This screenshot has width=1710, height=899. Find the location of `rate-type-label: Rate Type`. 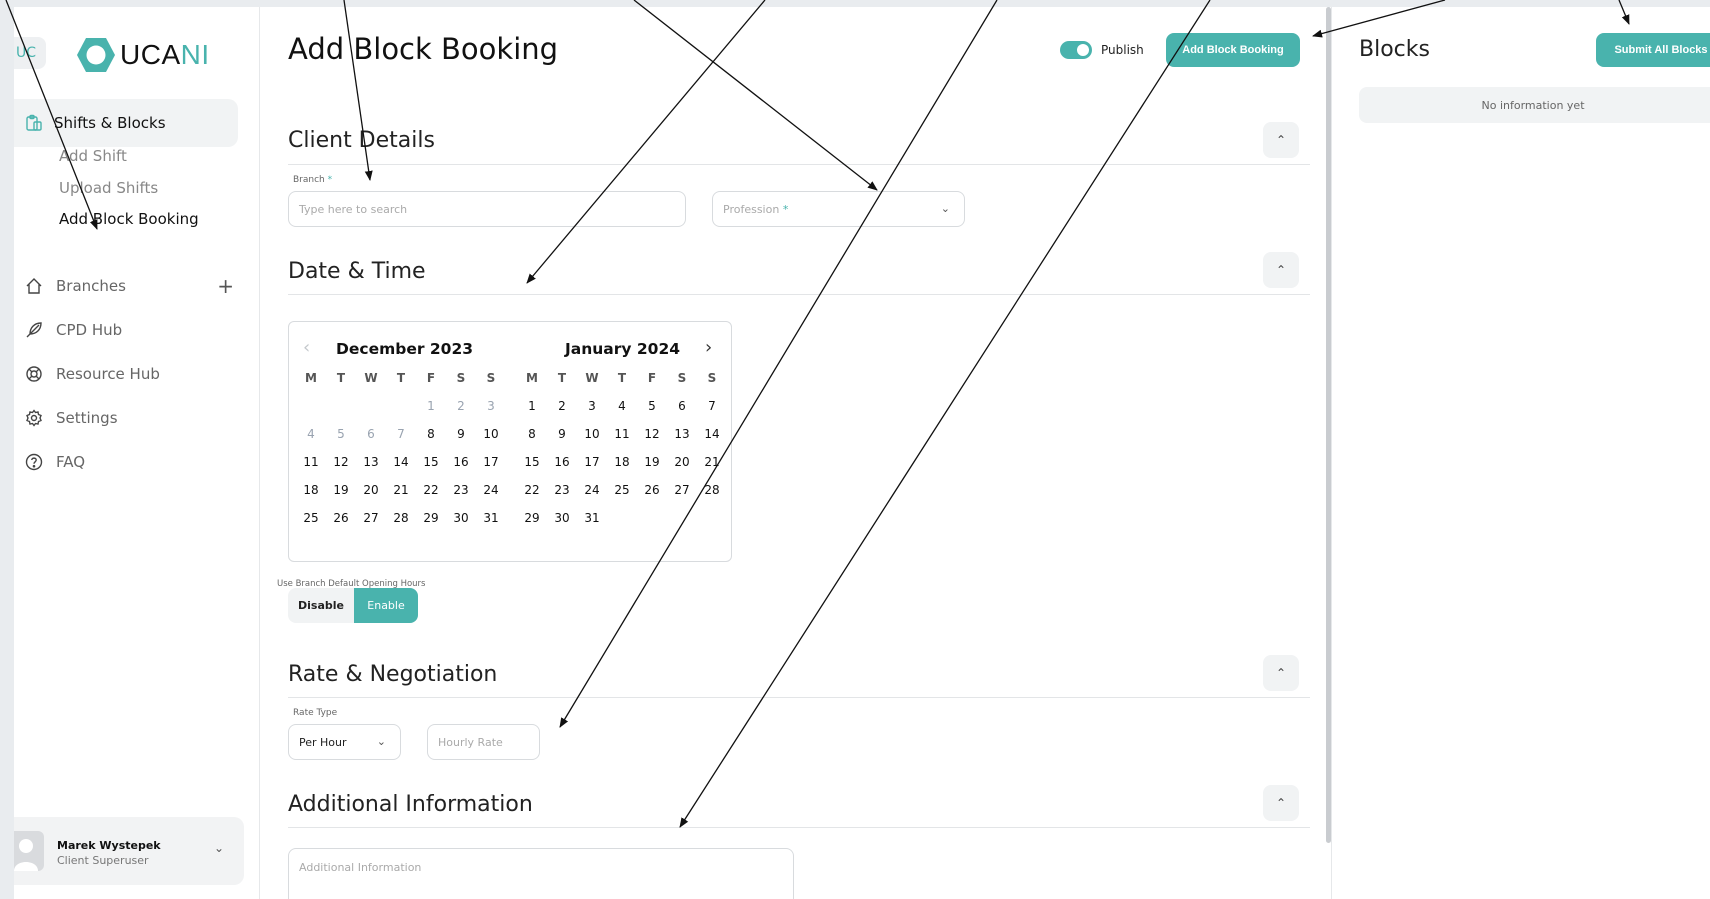

rate-type-label: Rate Type is located at coordinates (315, 713).